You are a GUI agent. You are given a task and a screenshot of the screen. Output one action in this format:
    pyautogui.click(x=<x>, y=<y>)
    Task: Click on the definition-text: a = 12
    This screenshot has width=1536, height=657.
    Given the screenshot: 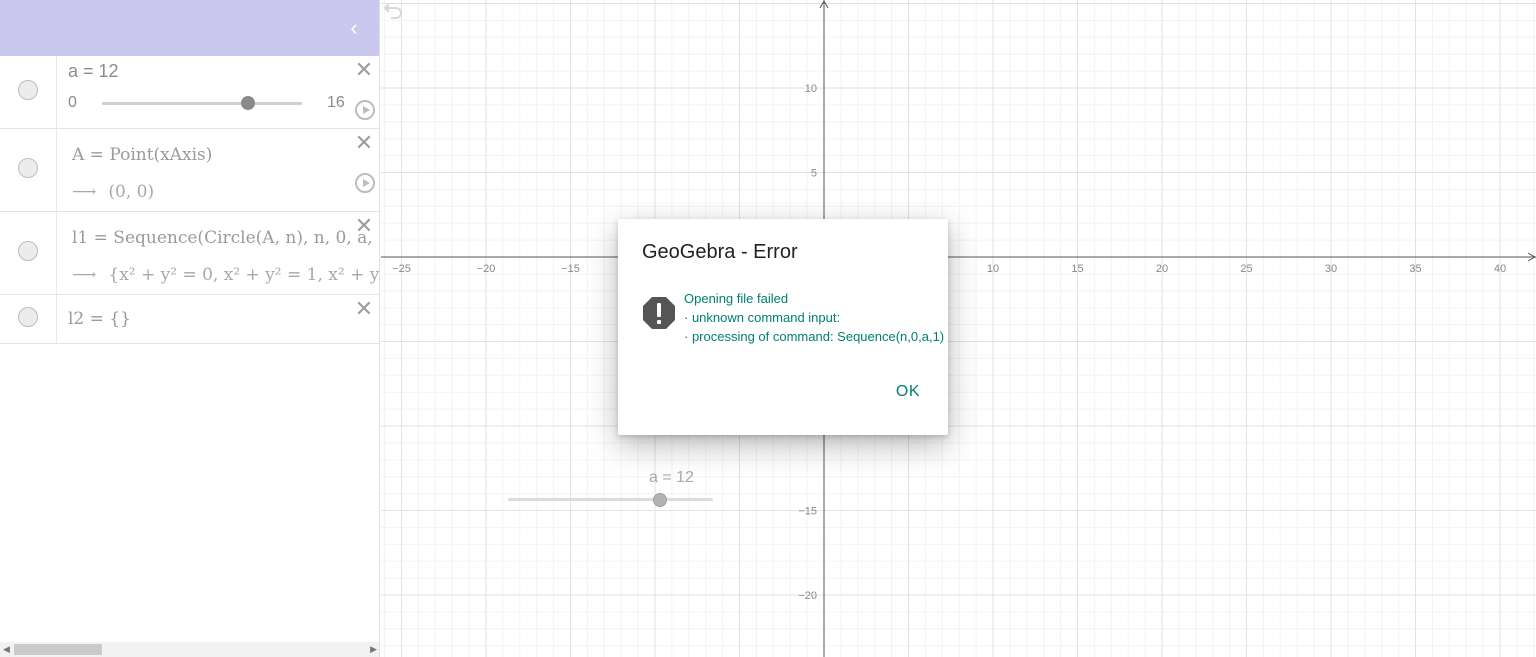 What is the action you would take?
    pyautogui.click(x=93, y=71)
    